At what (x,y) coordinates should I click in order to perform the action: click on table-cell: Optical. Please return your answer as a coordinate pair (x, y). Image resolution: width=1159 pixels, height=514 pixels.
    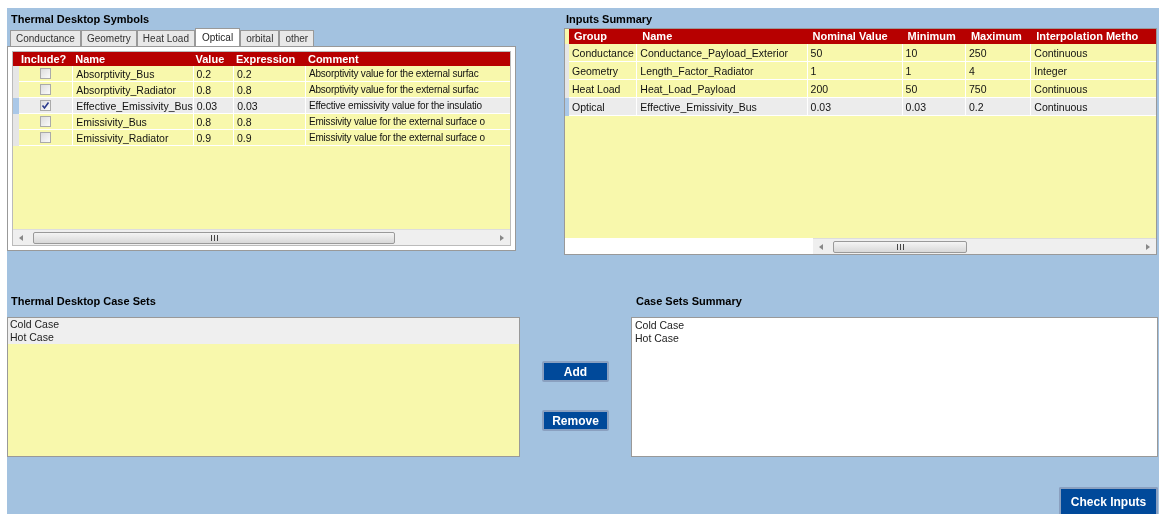
    Looking at the image, I should click on (603, 107).